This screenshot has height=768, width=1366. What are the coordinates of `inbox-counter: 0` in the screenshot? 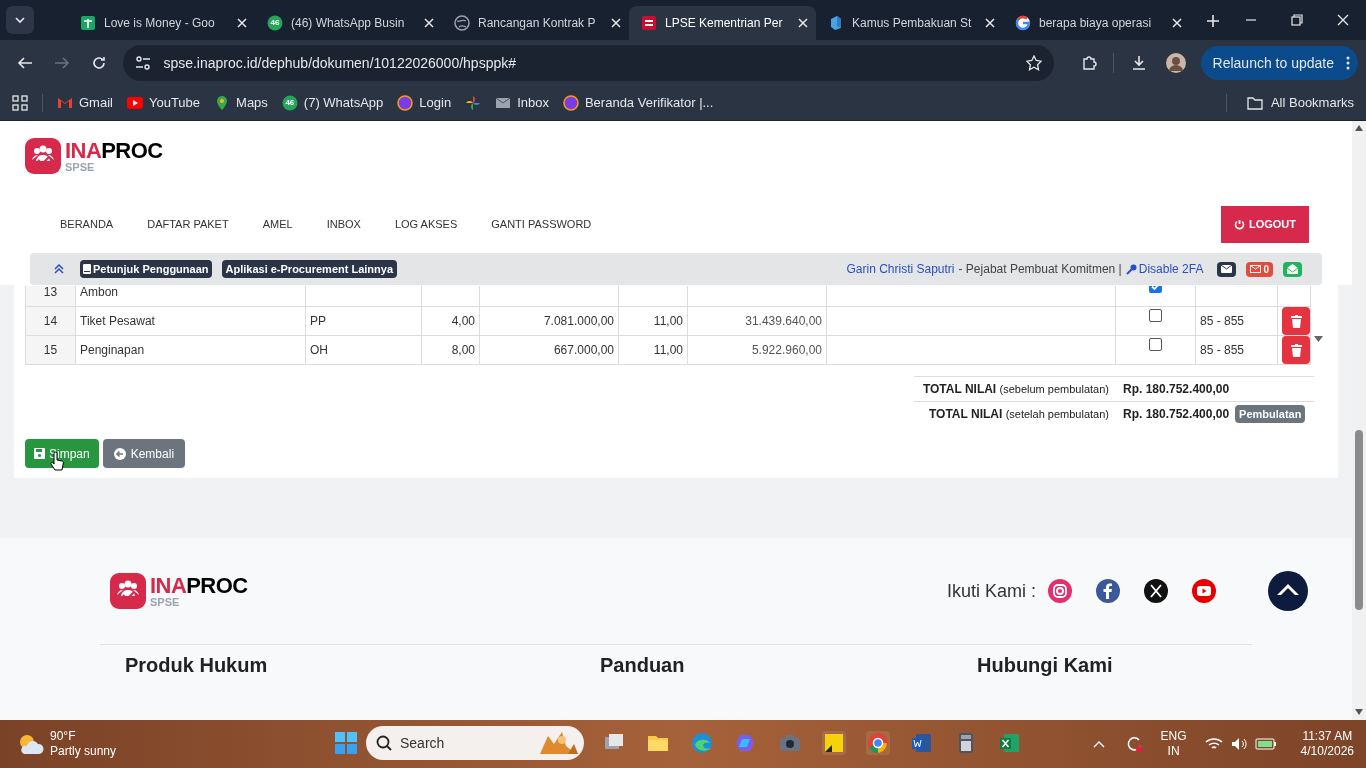 It's located at (1259, 269).